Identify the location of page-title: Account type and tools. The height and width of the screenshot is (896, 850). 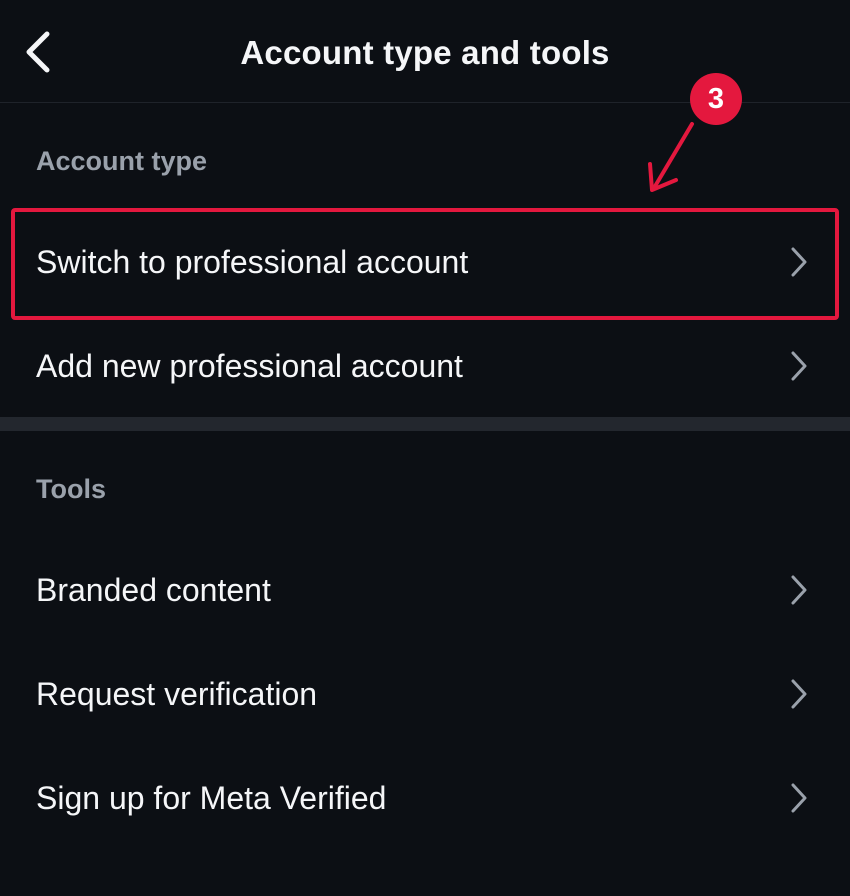
(425, 52).